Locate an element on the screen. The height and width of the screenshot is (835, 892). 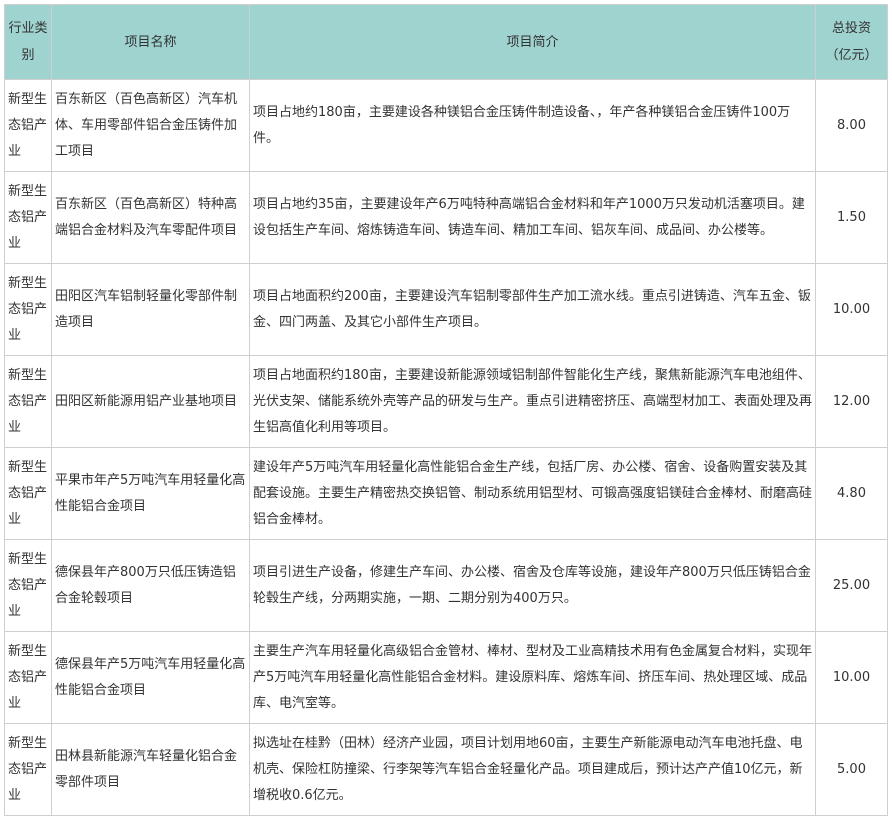
cell-project-name: 田阳区新能源用铝产业基地项目 is located at coordinates (150, 401).